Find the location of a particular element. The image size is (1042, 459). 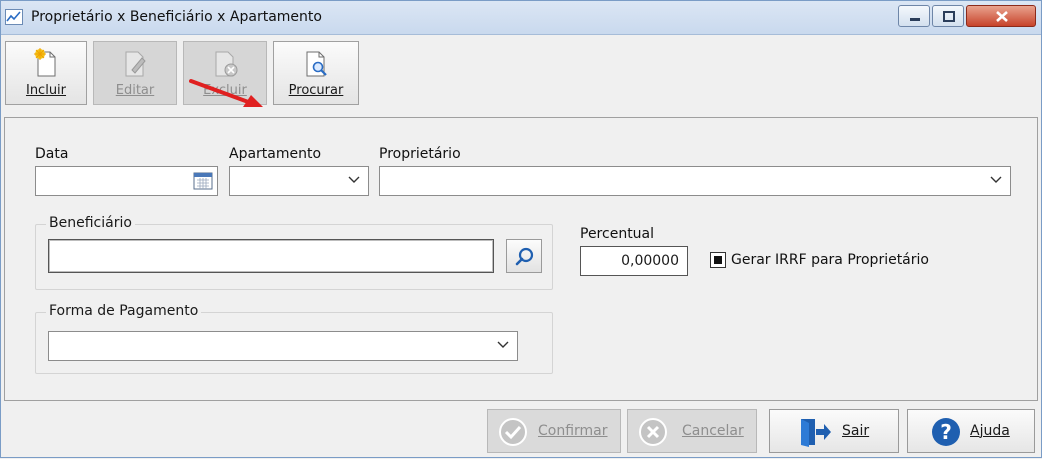

exit-door-icon is located at coordinates (816, 433).